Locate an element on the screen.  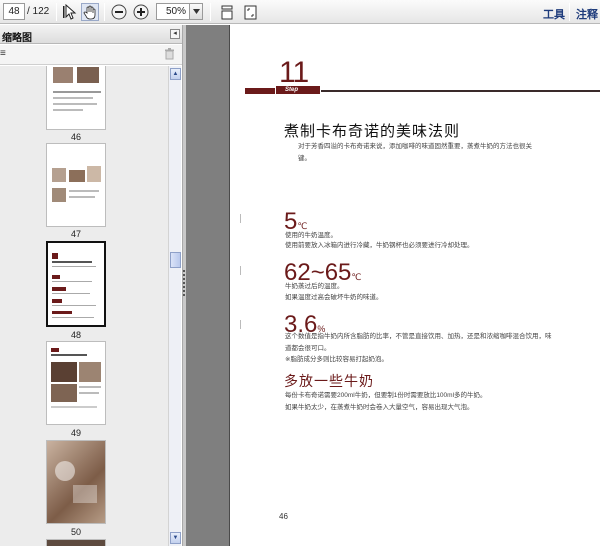
fit-page-icon is located at coordinates (250, 12).